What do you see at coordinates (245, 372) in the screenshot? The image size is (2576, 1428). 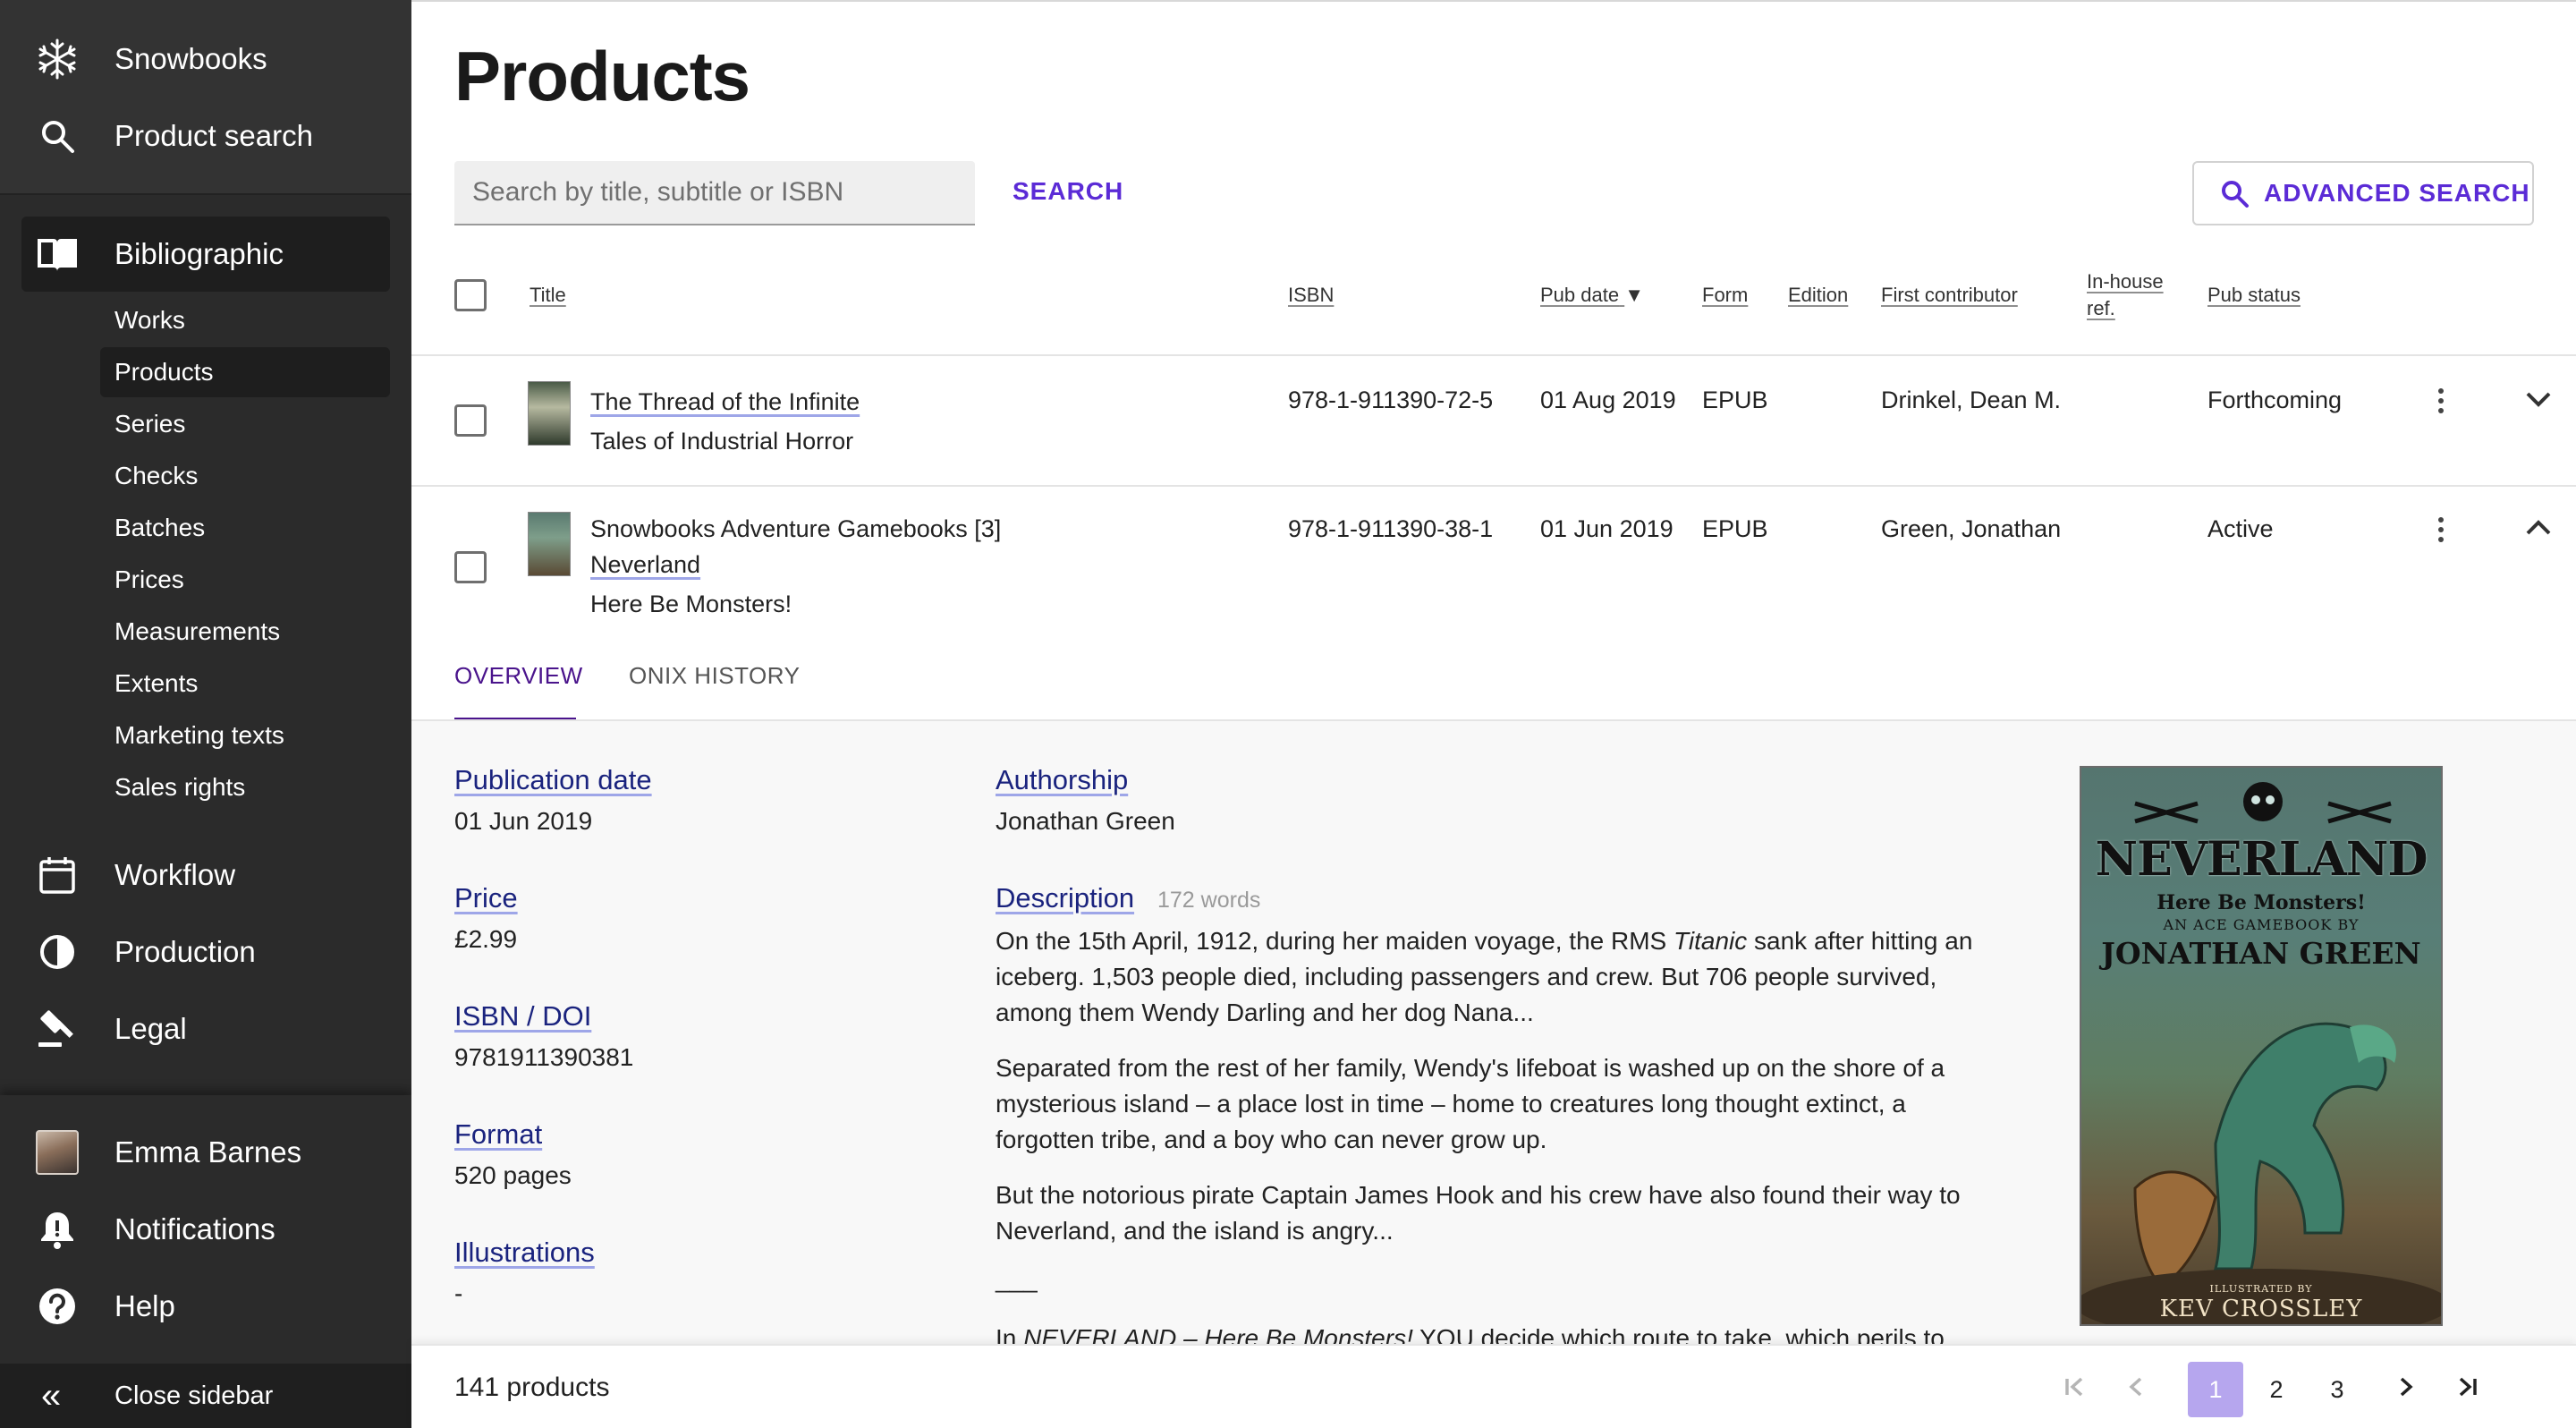 I see `sidebar-item-products: Products` at bounding box center [245, 372].